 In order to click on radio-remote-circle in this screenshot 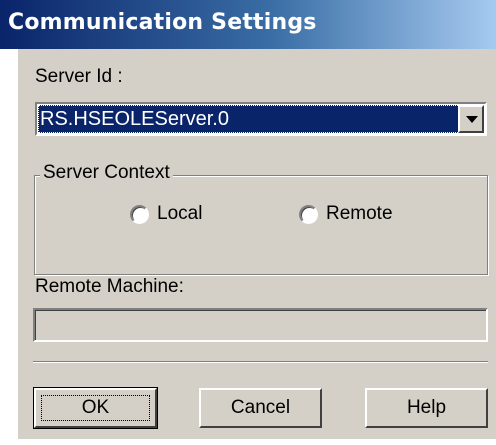, I will do `click(308, 214)`.